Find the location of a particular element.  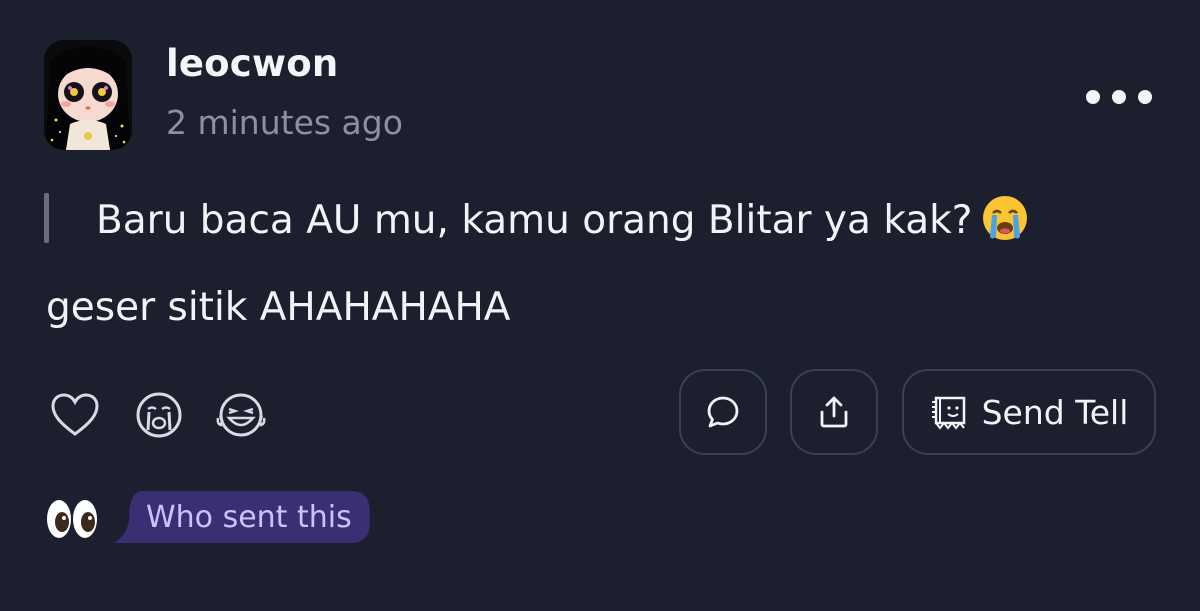

avatar-image is located at coordinates (88, 95).